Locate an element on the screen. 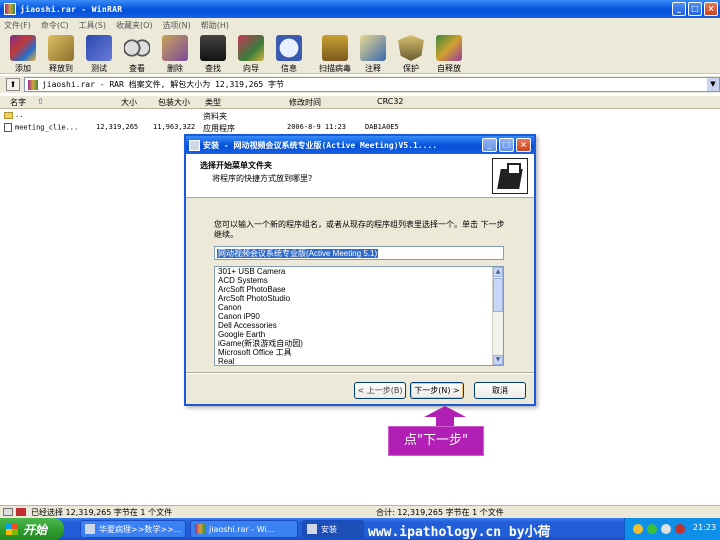 This screenshot has width=720, height=540. start-button: 开始 is located at coordinates (32, 529).